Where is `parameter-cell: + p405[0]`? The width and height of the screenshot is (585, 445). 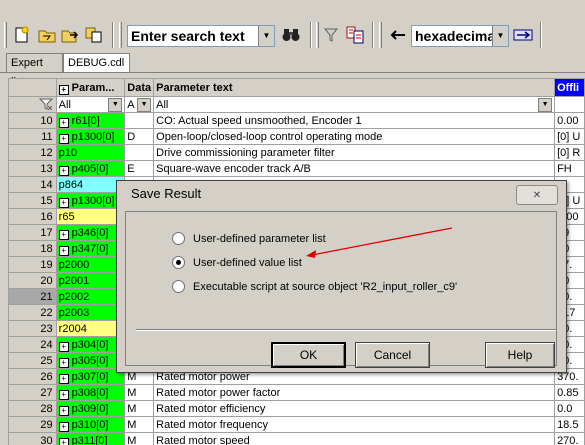 parameter-cell: + p405[0] is located at coordinates (90, 168).